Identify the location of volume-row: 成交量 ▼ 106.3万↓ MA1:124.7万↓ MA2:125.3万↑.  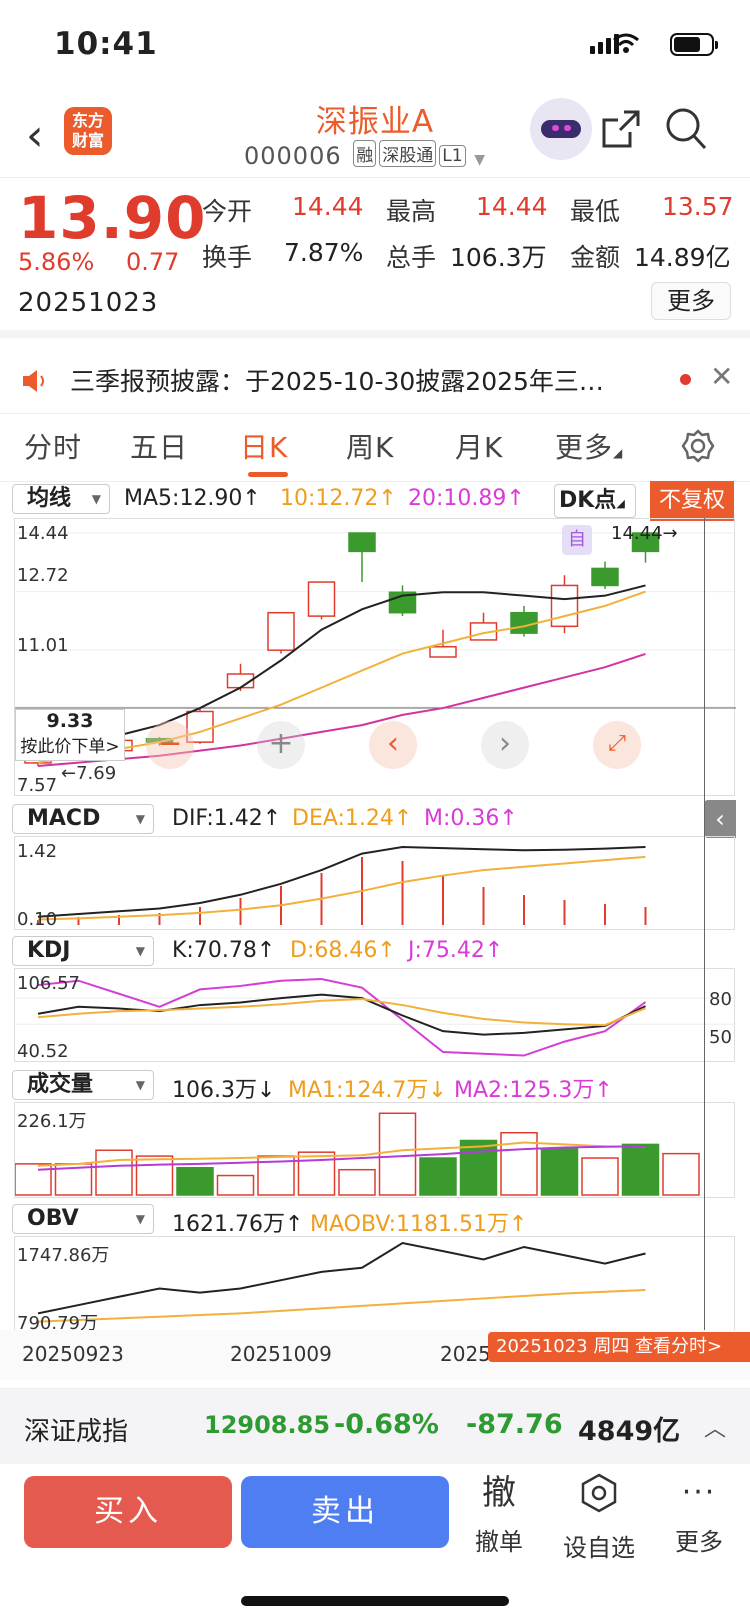
(375, 1087).